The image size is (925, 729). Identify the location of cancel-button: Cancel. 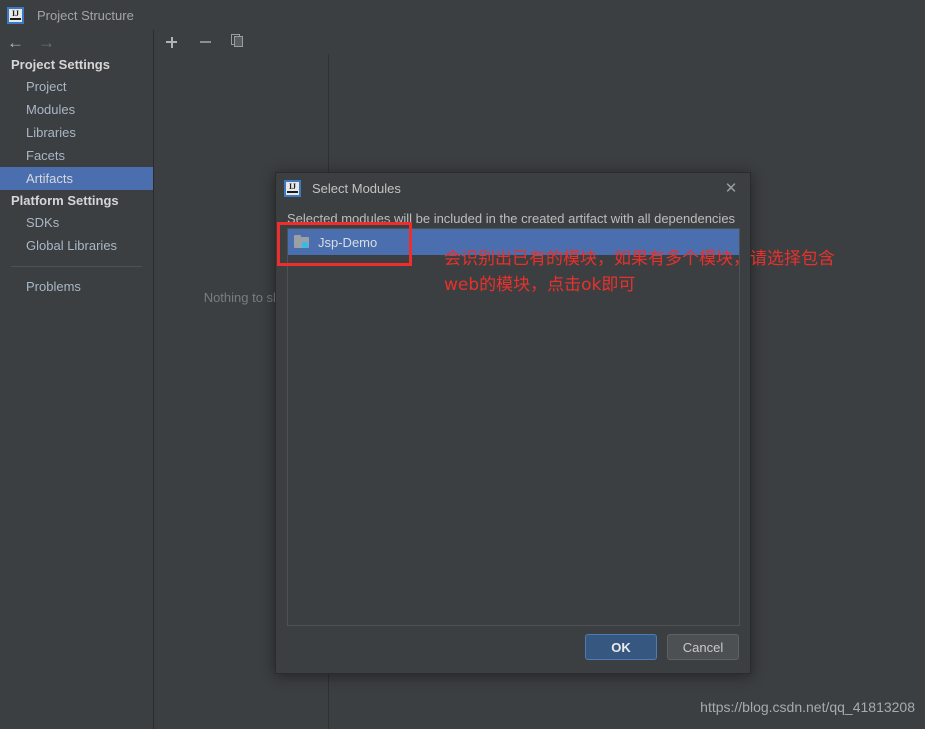
(703, 647).